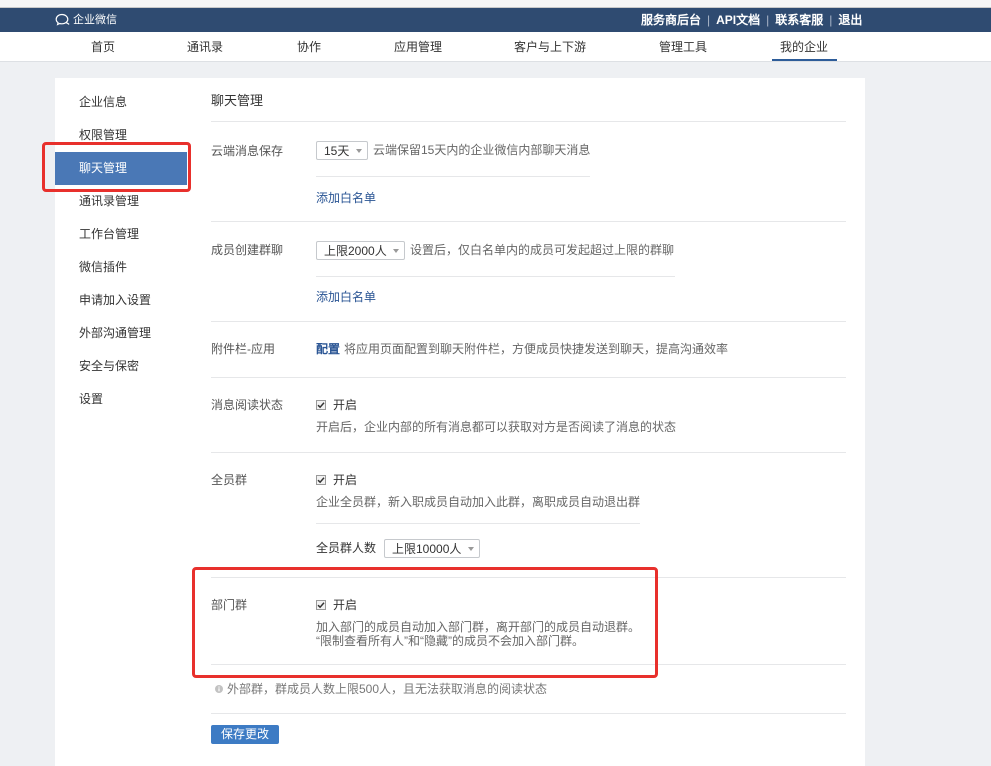 The width and height of the screenshot is (991, 766). I want to click on brand-logo: 企业微信, so click(86, 20).